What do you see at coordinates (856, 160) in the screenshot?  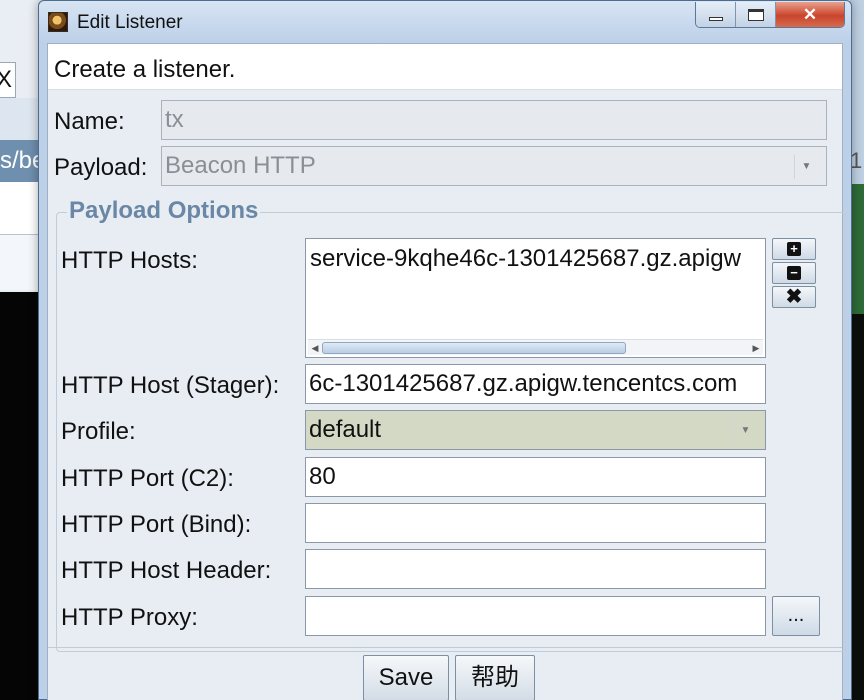 I see `background-right-text: 1` at bounding box center [856, 160].